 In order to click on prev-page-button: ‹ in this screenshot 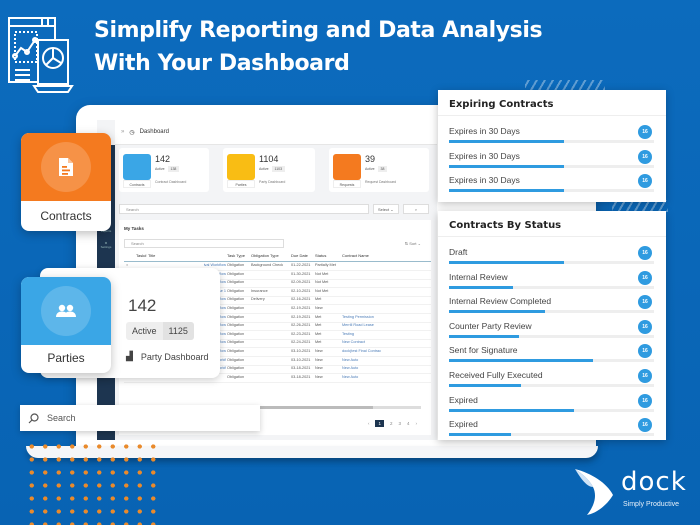, I will do `click(369, 423)`.